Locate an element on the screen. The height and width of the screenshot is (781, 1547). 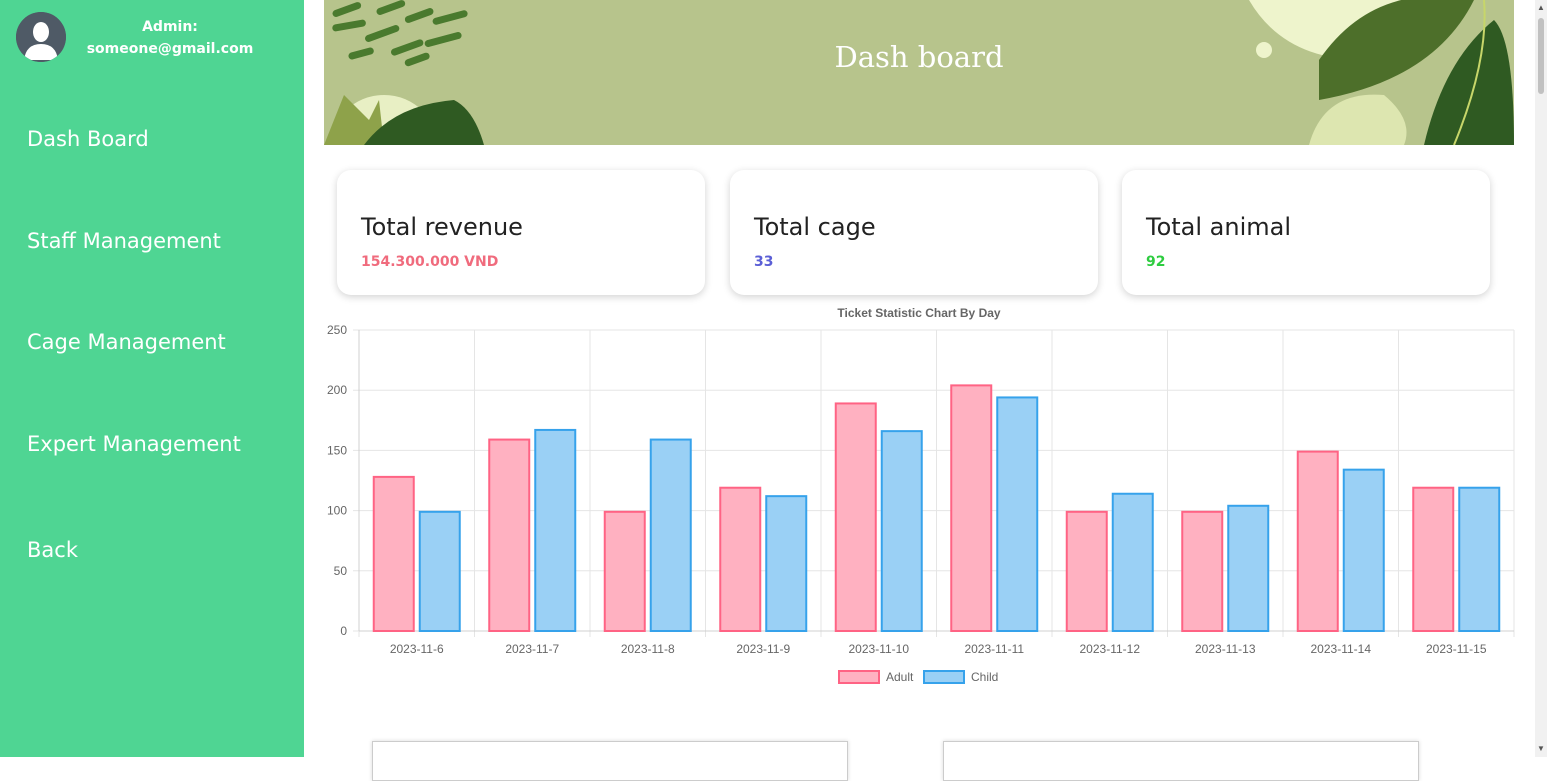
x-tick-label: 2023-11-9 is located at coordinates (763, 649).